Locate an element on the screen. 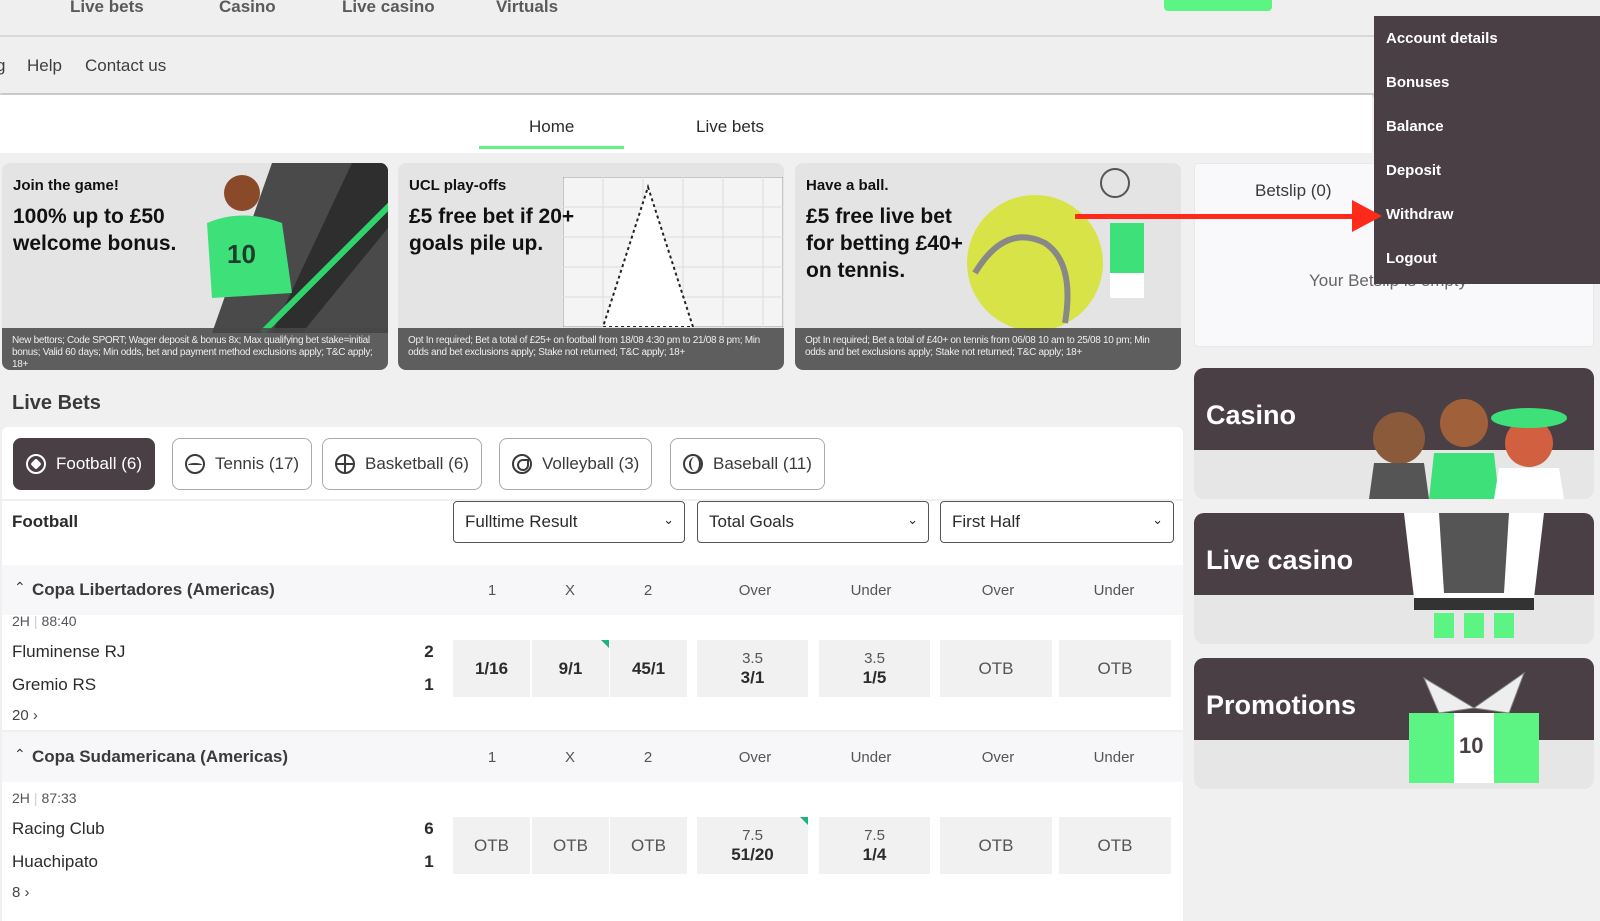 The width and height of the screenshot is (1600, 921). contact-us-link: Contact us is located at coordinates (125, 66).